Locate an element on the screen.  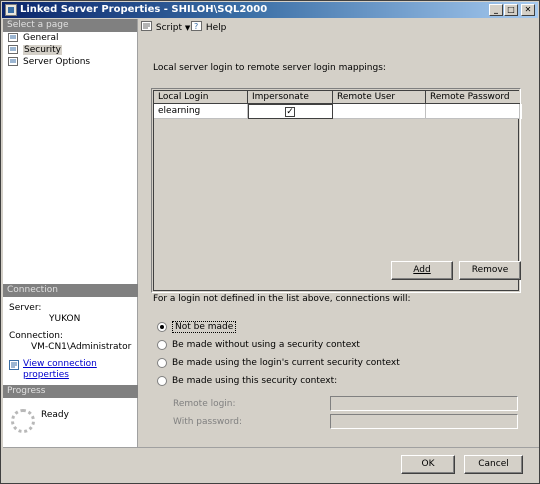
table-row: elearning ✓ is located at coordinates (338, 111).